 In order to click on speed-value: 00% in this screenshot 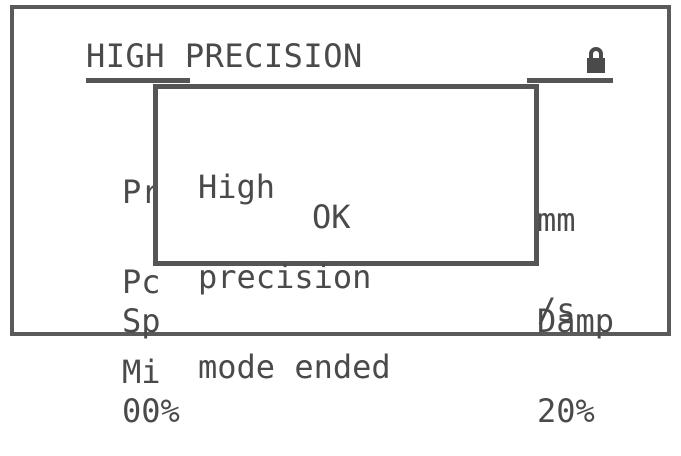, I will do `click(151, 411)`.